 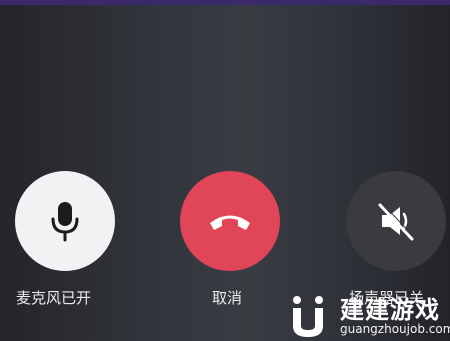 I want to click on microphone-icon, so click(x=65, y=222).